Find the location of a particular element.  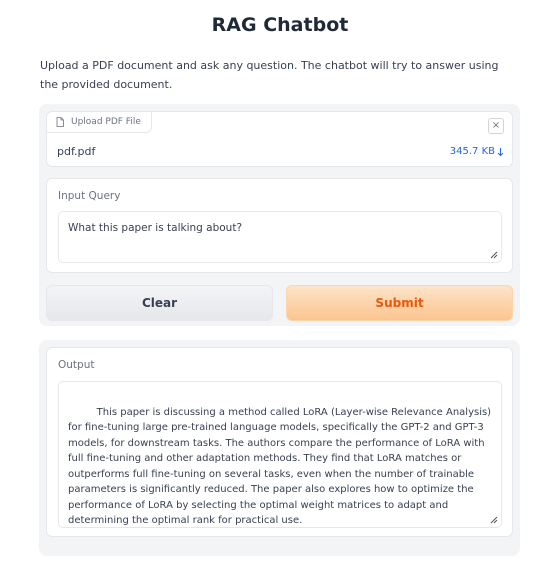

close-icon: × is located at coordinates (496, 126).